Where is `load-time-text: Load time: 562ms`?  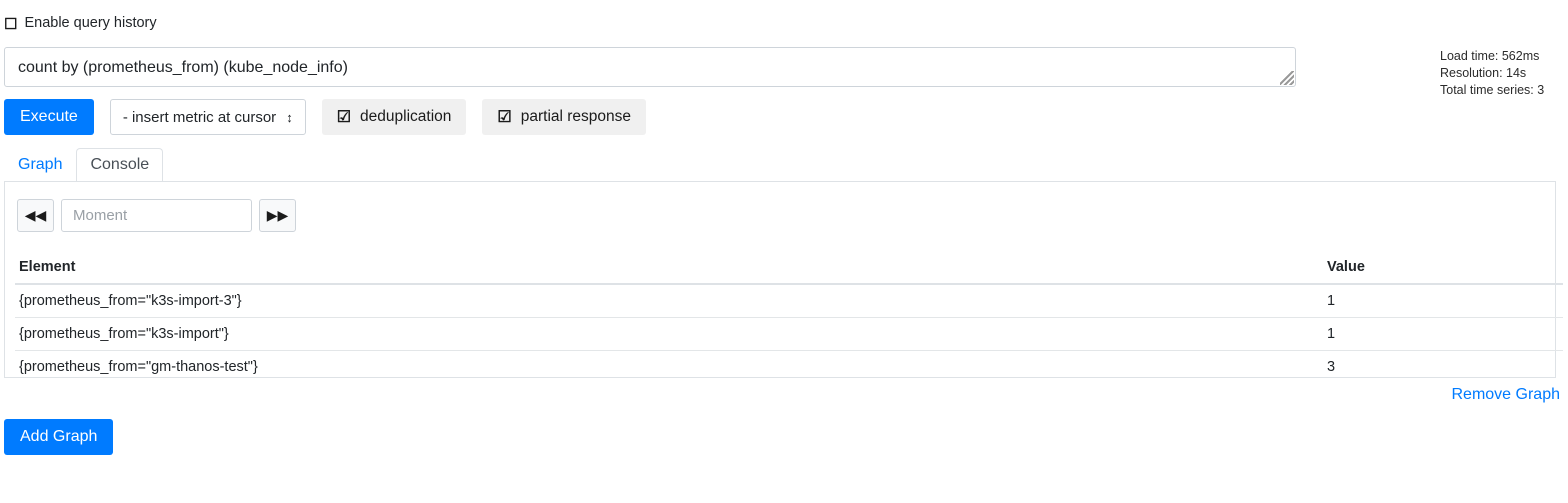 load-time-text: Load time: 562ms is located at coordinates (1490, 56).